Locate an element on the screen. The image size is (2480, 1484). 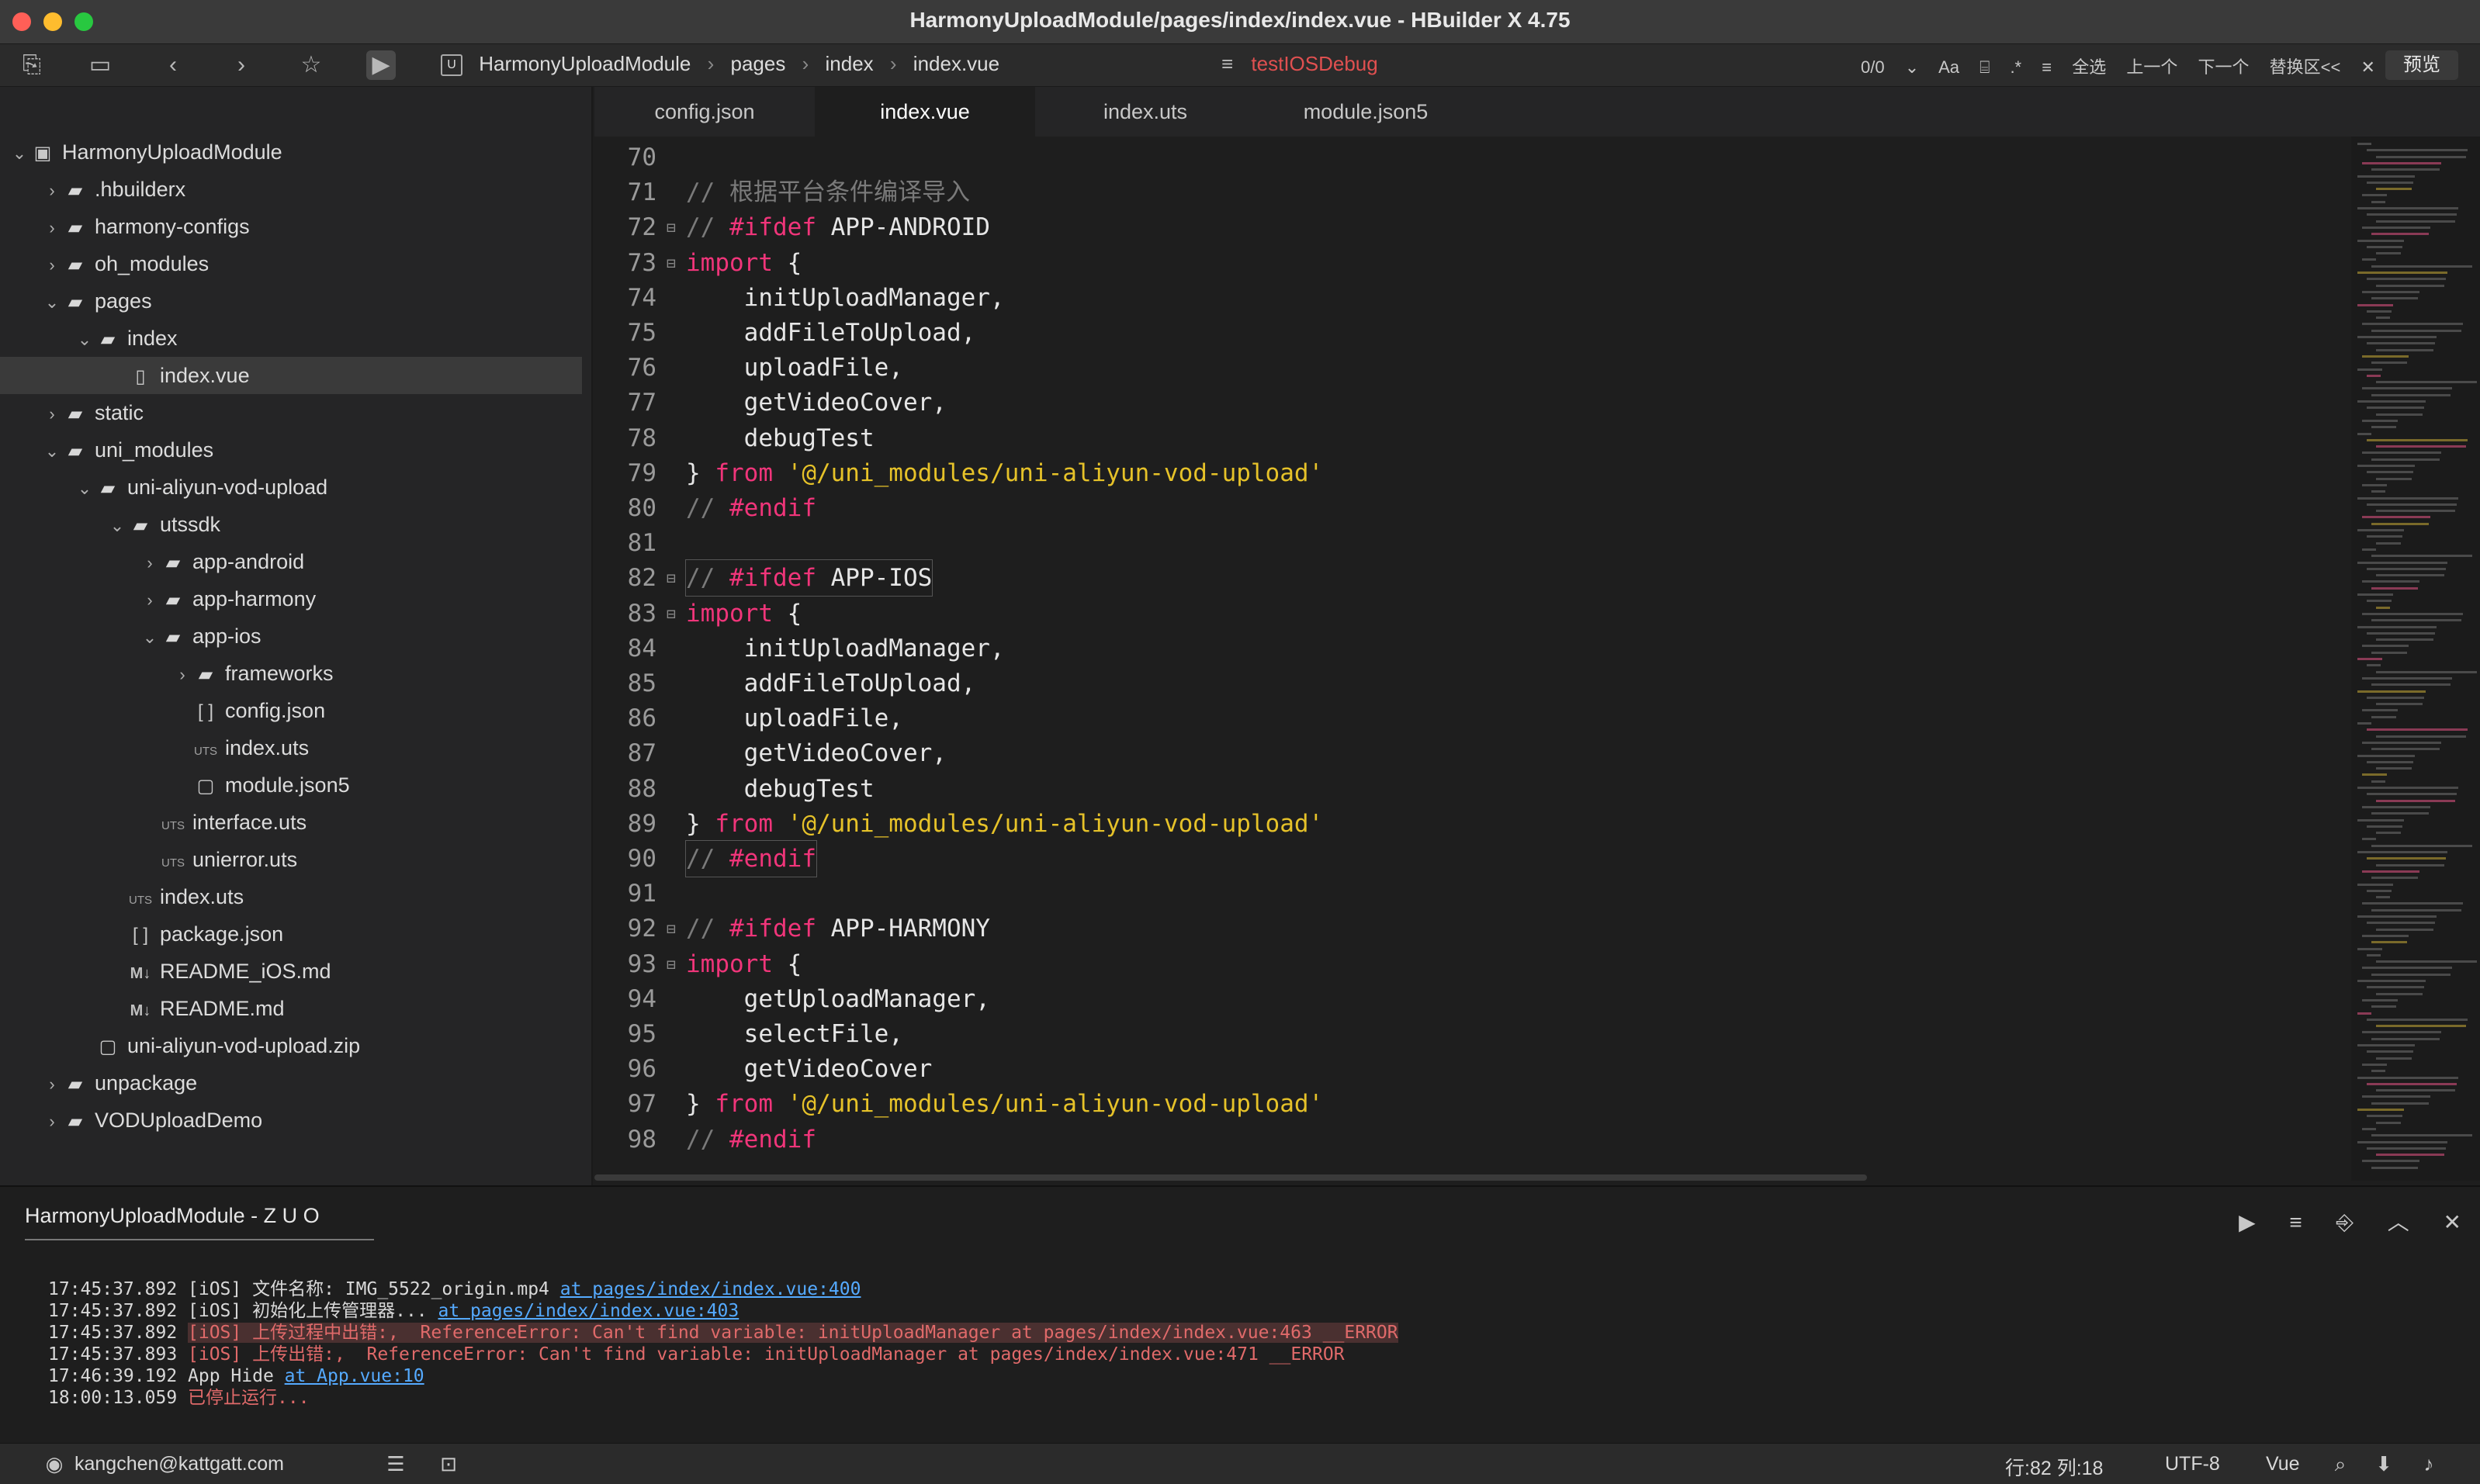
tree-item: M↓ README.md is located at coordinates (291, 1008).